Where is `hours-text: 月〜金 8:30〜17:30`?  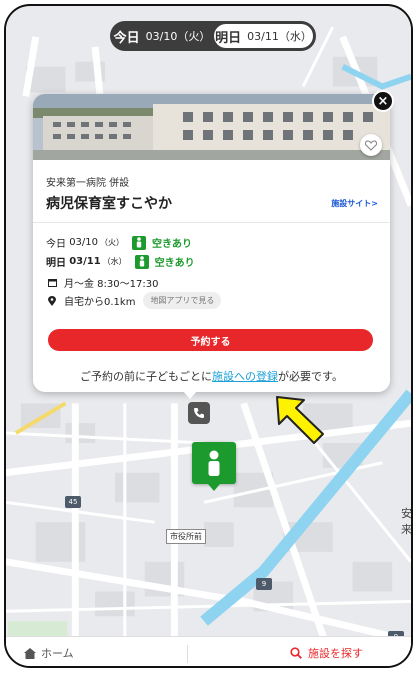
hours-text: 月〜金 8:30〜17:30 is located at coordinates (111, 284).